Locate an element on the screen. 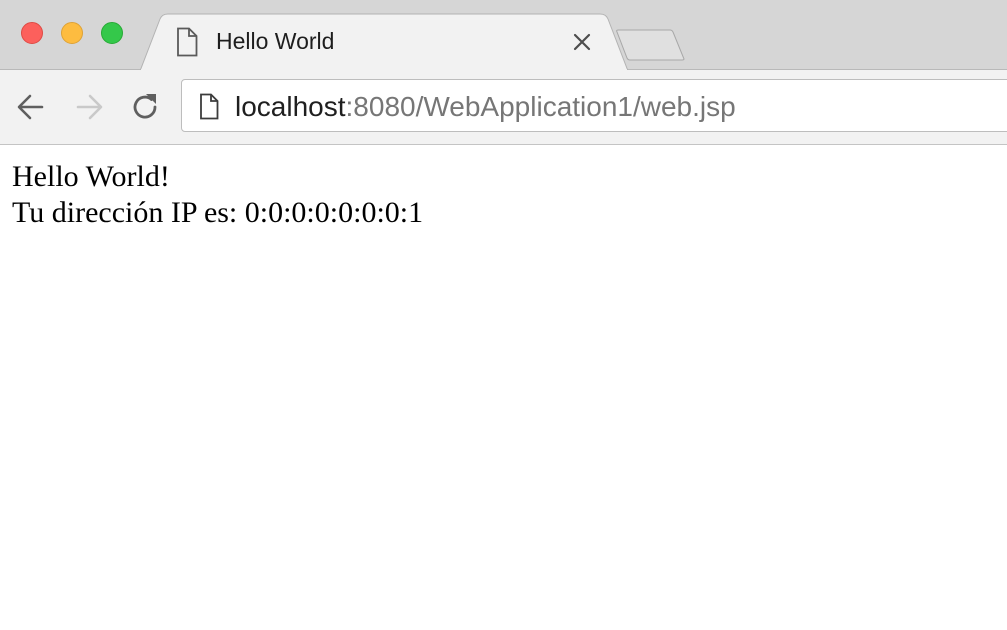 The height and width of the screenshot is (630, 1007). close-icon is located at coordinates (582, 42).